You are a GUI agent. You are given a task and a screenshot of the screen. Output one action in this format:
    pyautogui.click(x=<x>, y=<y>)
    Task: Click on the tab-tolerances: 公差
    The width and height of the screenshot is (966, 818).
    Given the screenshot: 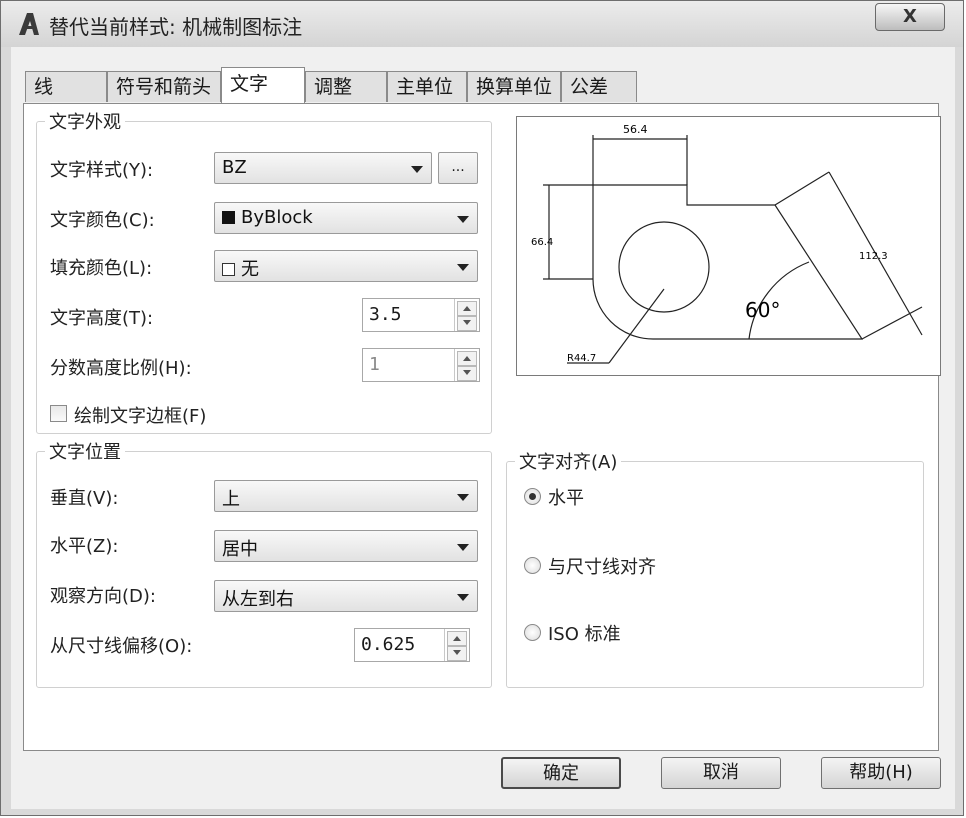 What is the action you would take?
    pyautogui.click(x=599, y=86)
    